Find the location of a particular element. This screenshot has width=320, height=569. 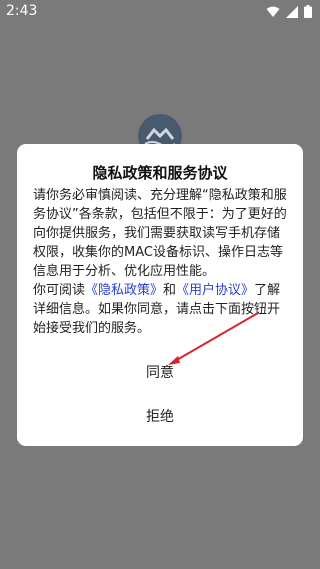

status-time: 2:43 is located at coordinates (22, 11).